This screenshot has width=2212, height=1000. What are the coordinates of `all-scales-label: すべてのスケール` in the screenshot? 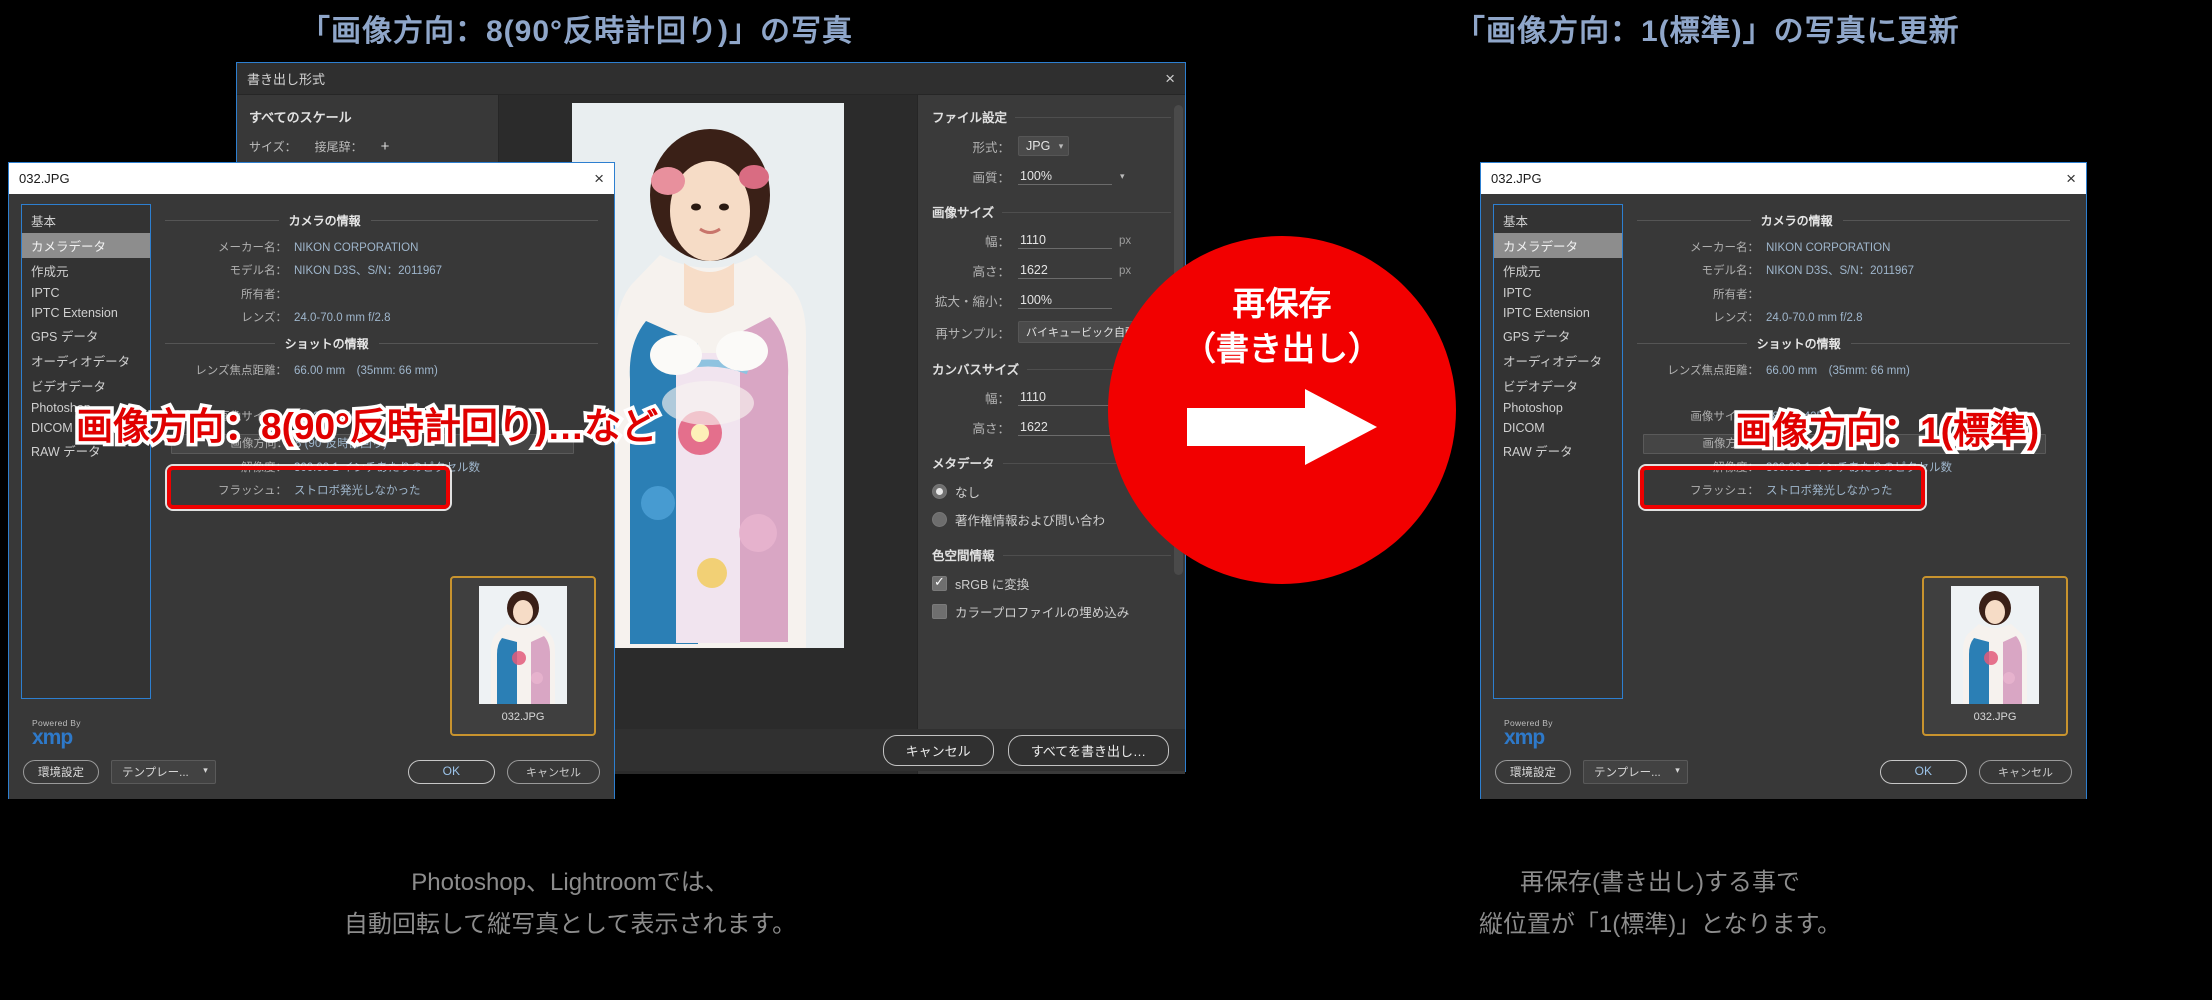 It's located at (300, 117).